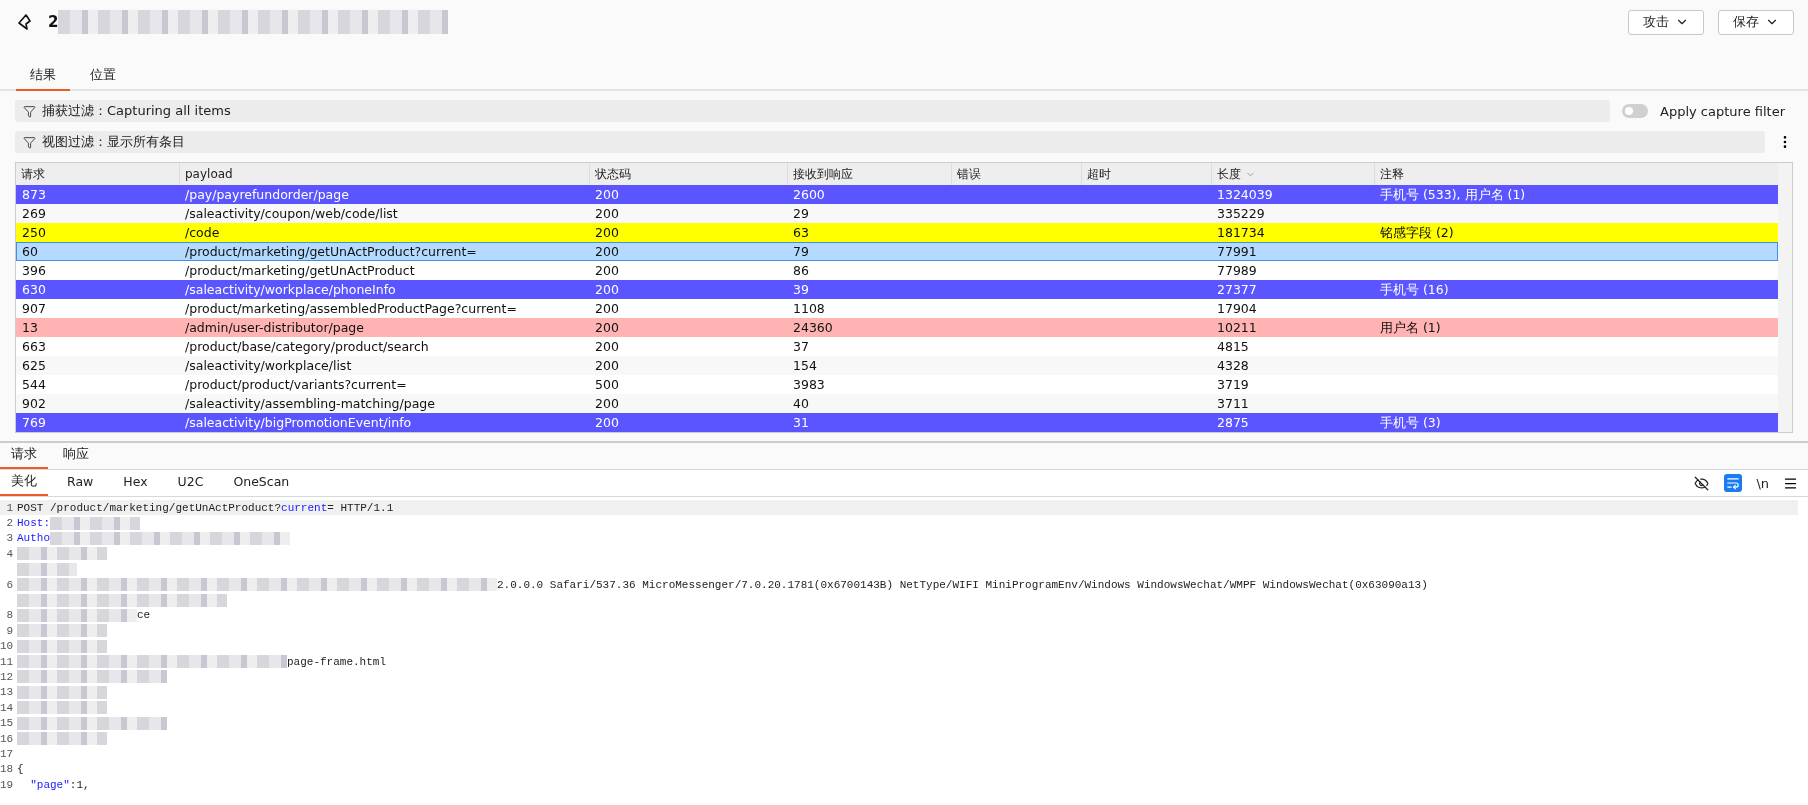 This screenshot has width=1808, height=805. I want to click on line-number: 10, so click(7, 646).